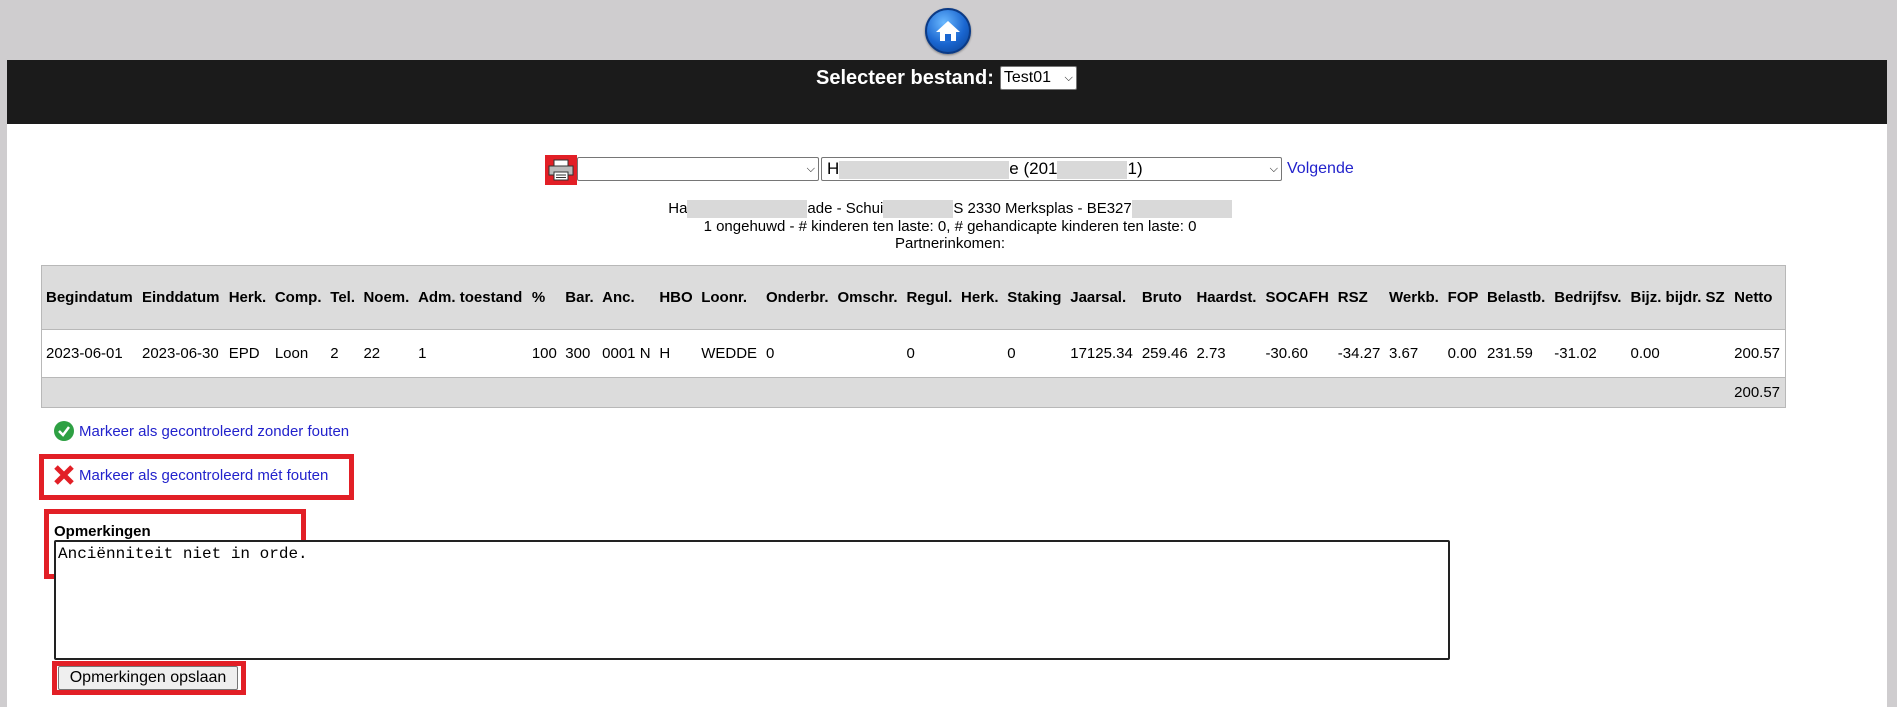  What do you see at coordinates (1164, 353) in the screenshot?
I see `table-cell: 259.46` at bounding box center [1164, 353].